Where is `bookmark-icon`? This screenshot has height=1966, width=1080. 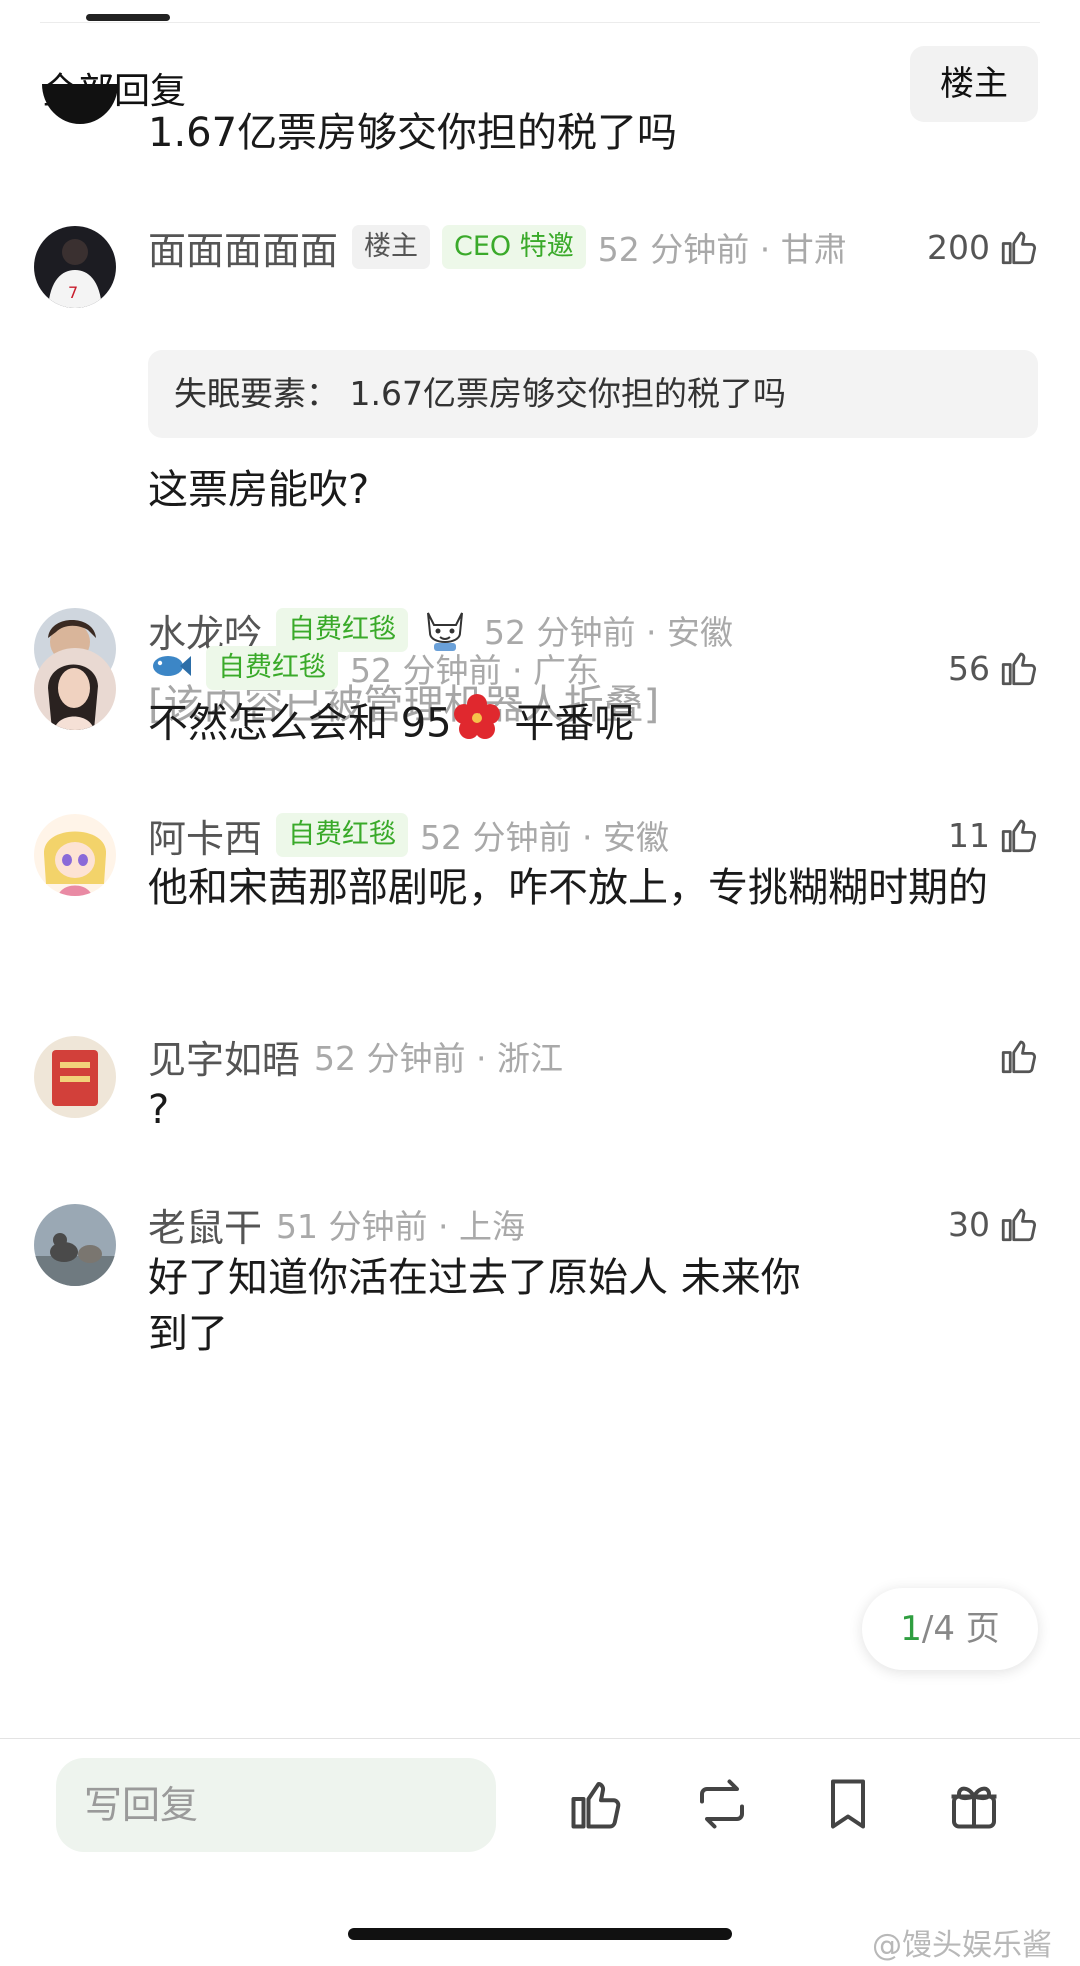 bookmark-icon is located at coordinates (848, 1804).